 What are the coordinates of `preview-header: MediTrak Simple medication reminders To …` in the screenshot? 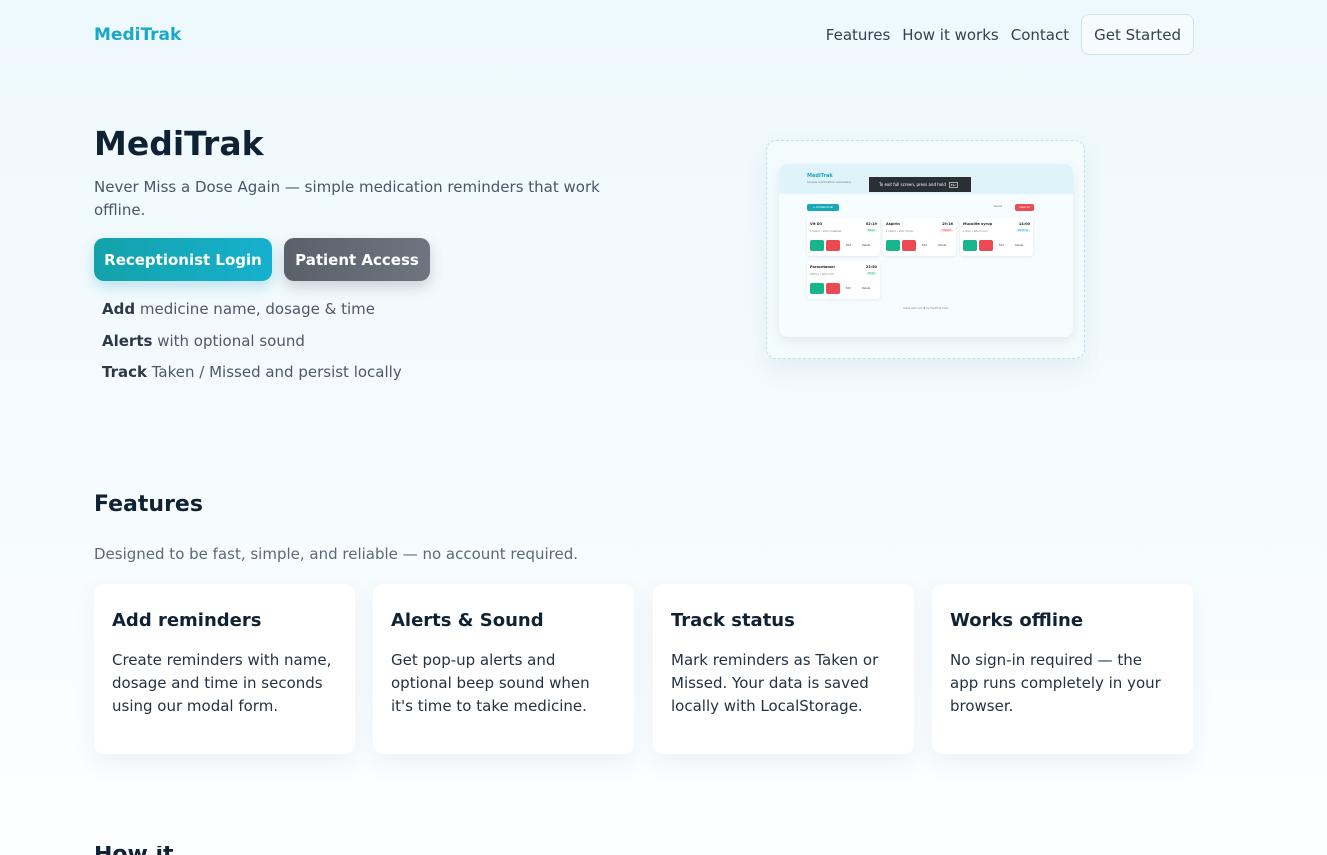 It's located at (926, 179).